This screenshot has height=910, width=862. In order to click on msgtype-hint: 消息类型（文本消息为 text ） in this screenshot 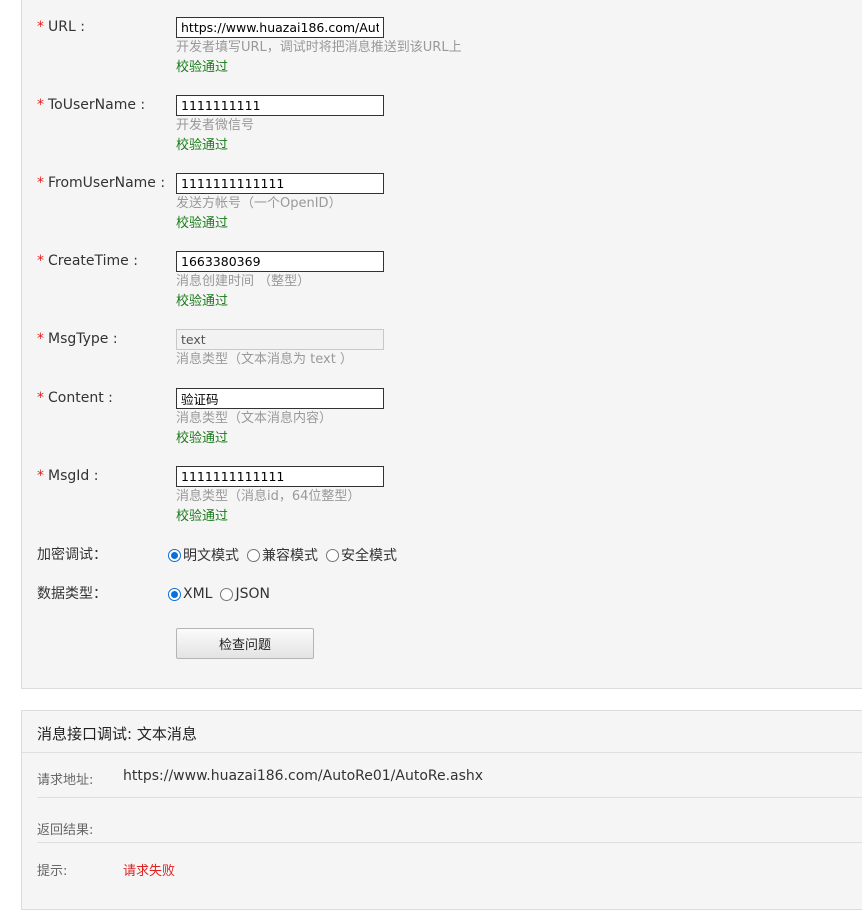, I will do `click(264, 359)`.